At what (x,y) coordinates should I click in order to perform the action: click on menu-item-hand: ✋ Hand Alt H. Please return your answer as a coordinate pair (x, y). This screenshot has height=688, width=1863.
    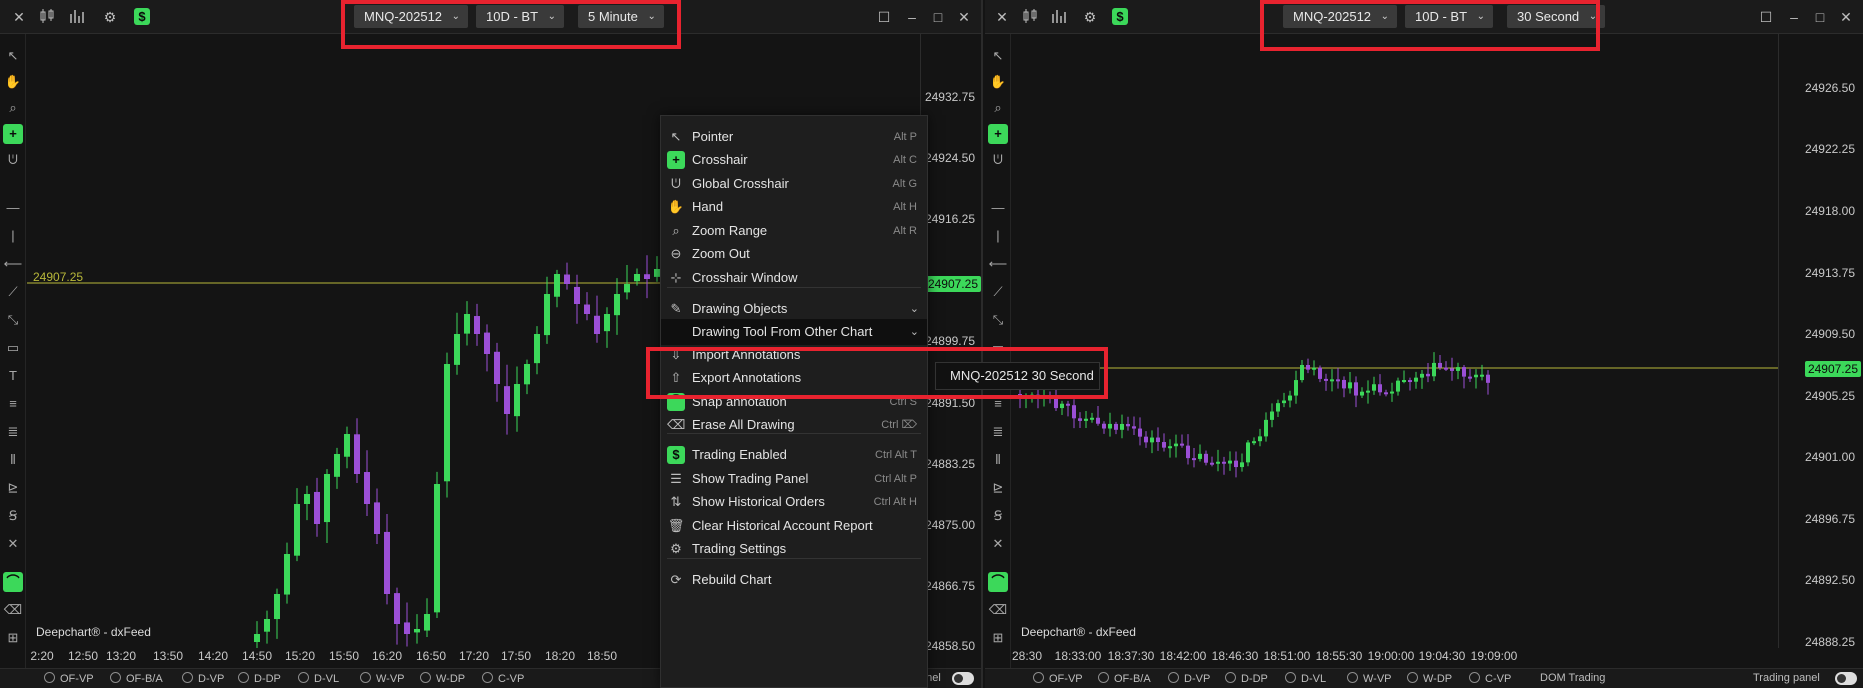
    Looking at the image, I should click on (794, 207).